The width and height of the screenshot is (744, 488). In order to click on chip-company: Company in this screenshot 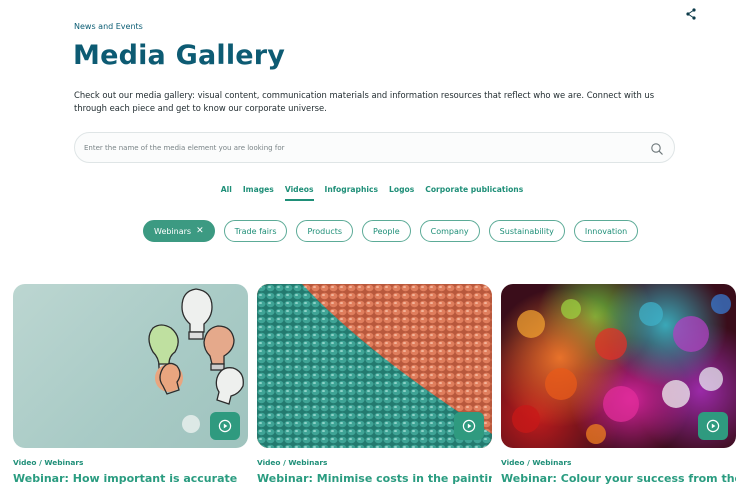, I will do `click(449, 231)`.